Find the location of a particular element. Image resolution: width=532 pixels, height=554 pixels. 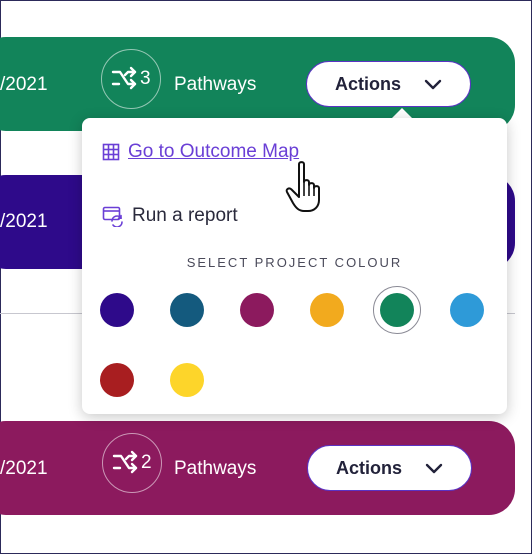

menu-item-run-report: Run a report is located at coordinates (170, 216).